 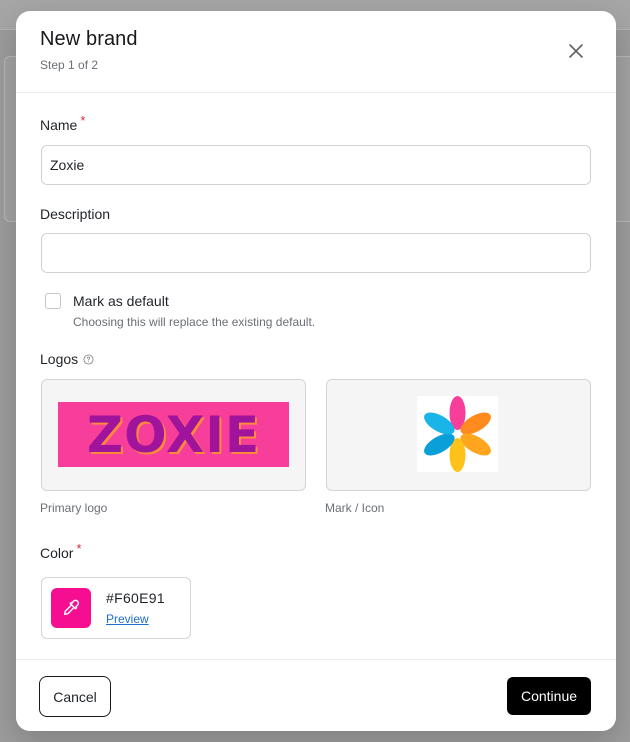 I want to click on name-label: Name *, so click(x=62, y=123).